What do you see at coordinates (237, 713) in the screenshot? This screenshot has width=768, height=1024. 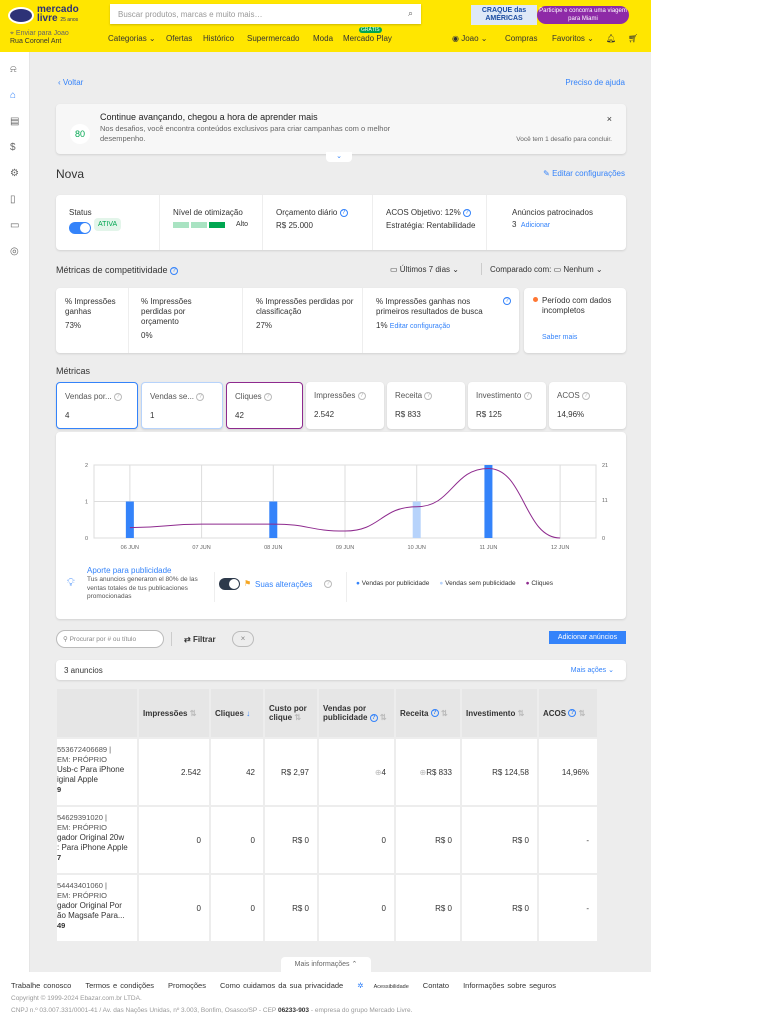 I see `column-header: Cliques ↓` at bounding box center [237, 713].